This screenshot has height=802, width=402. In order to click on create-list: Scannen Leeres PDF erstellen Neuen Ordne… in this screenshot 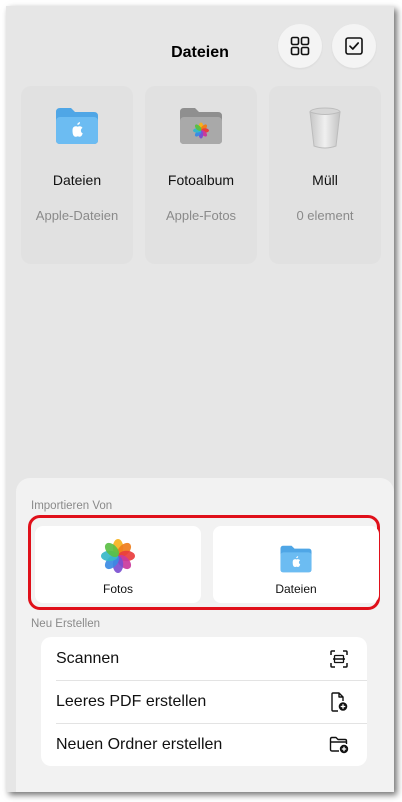, I will do `click(204, 701)`.